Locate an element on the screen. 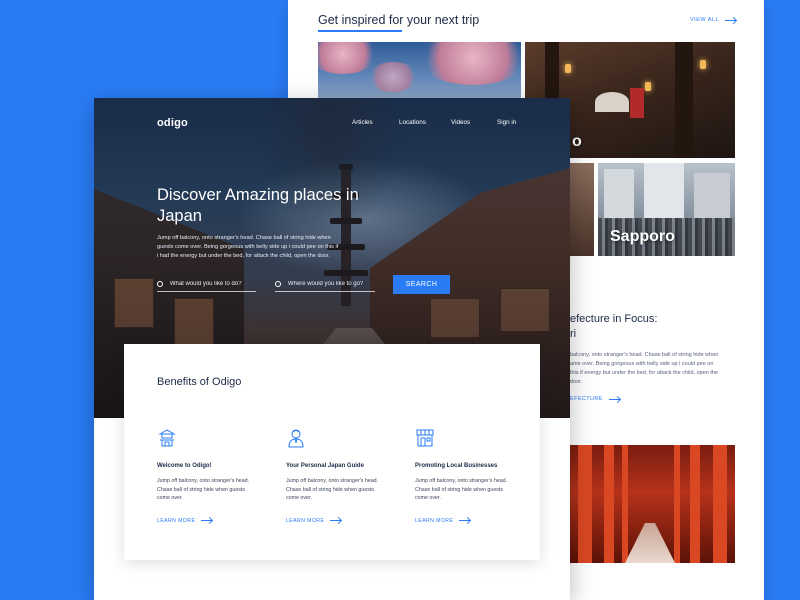  search-where-field is located at coordinates (325, 284).